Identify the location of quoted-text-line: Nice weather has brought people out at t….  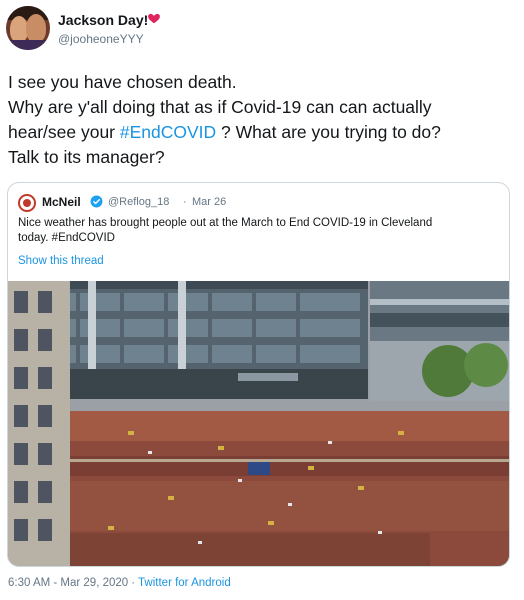
(225, 223).